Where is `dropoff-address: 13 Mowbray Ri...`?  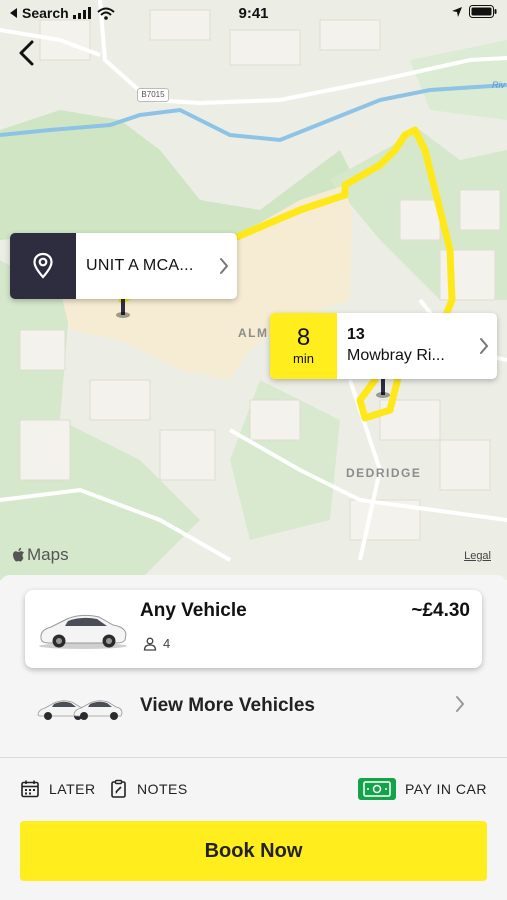
dropoff-address: 13 Mowbray Ri... is located at coordinates (404, 346).